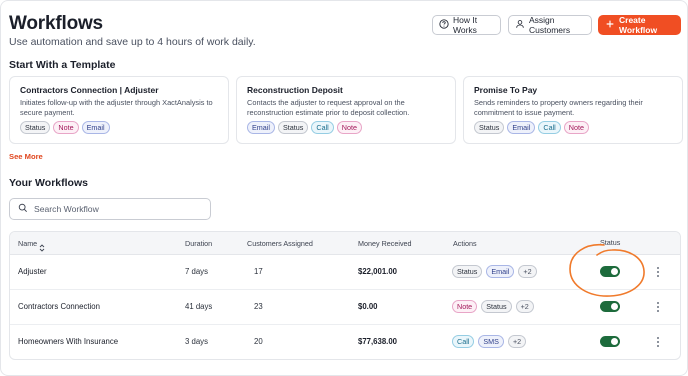 The width and height of the screenshot is (688, 376). What do you see at coordinates (66, 209) in the screenshot?
I see `search-placeholder: Search Workflow` at bounding box center [66, 209].